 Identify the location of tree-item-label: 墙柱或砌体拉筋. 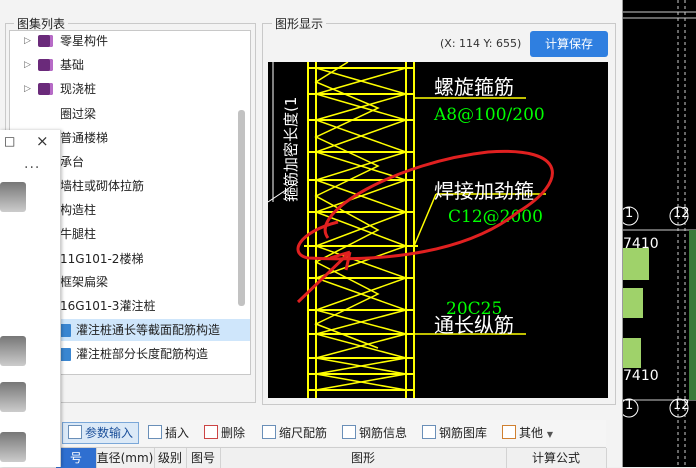
(102, 186).